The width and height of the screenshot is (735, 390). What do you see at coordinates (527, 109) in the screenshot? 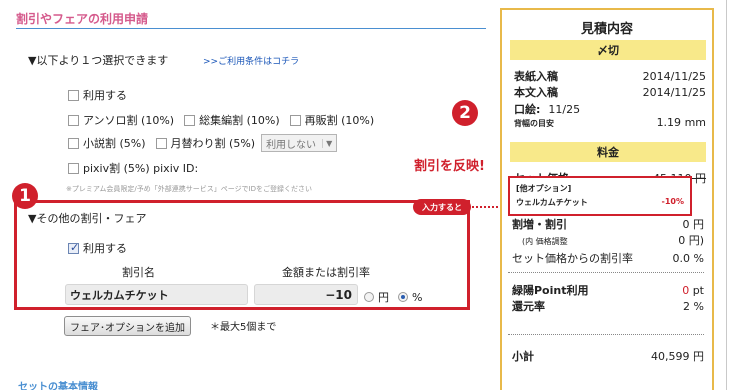
I see `delivery-label: 口絵:` at bounding box center [527, 109].